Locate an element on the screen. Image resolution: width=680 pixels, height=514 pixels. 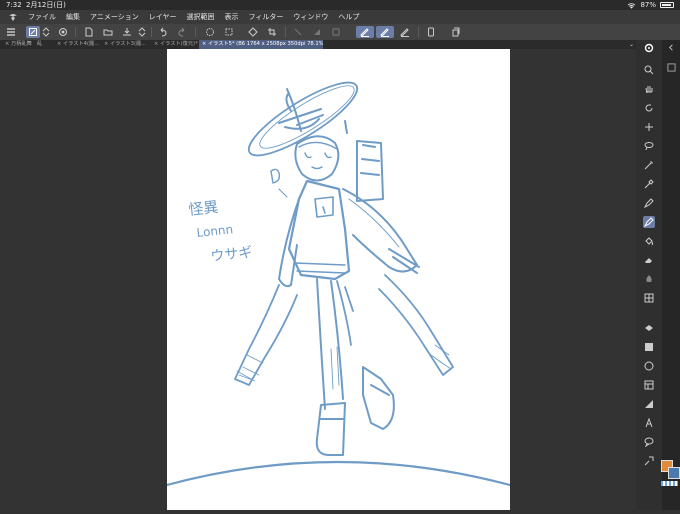
pen-tool-icon is located at coordinates (365, 32).